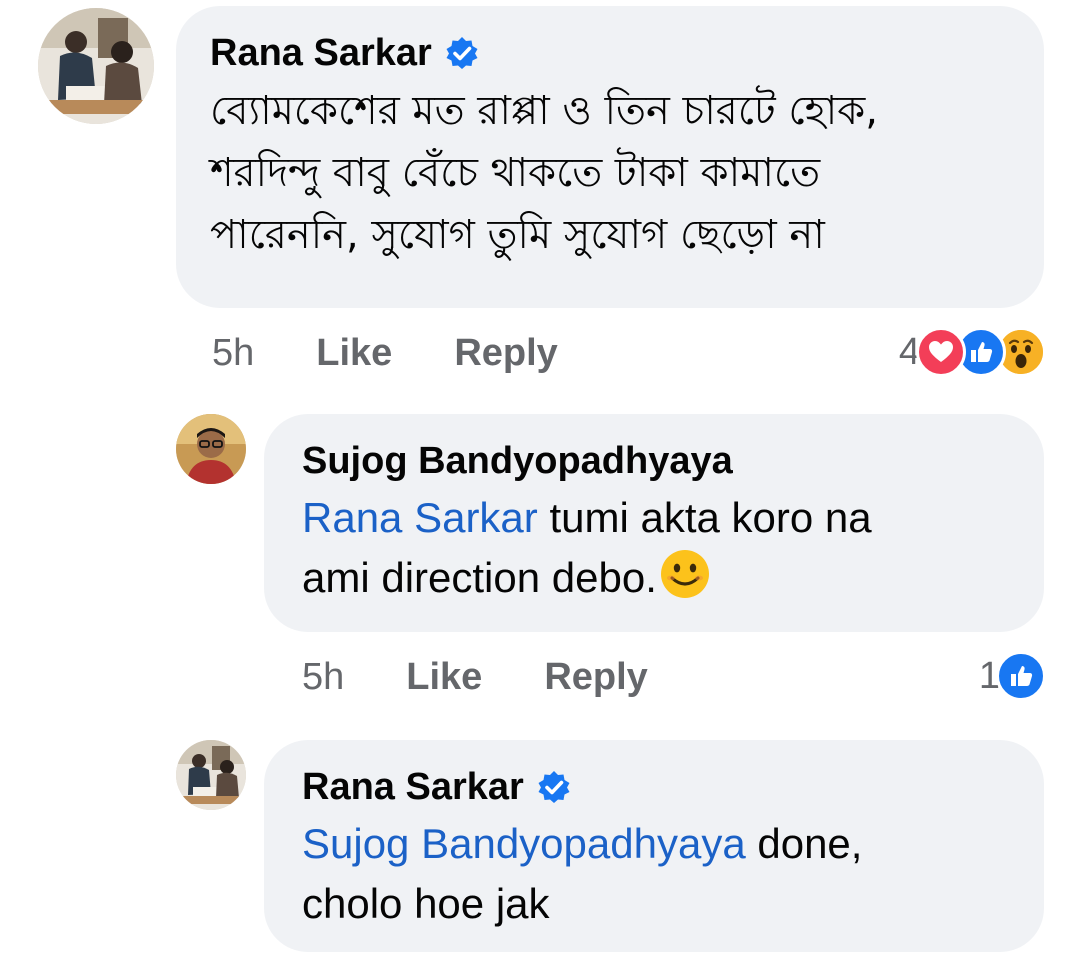  What do you see at coordinates (544, 111) in the screenshot?
I see `comment-line: ব্যোমকেশের মত রাপ্পা ও তিন চারটে হোক,` at bounding box center [544, 111].